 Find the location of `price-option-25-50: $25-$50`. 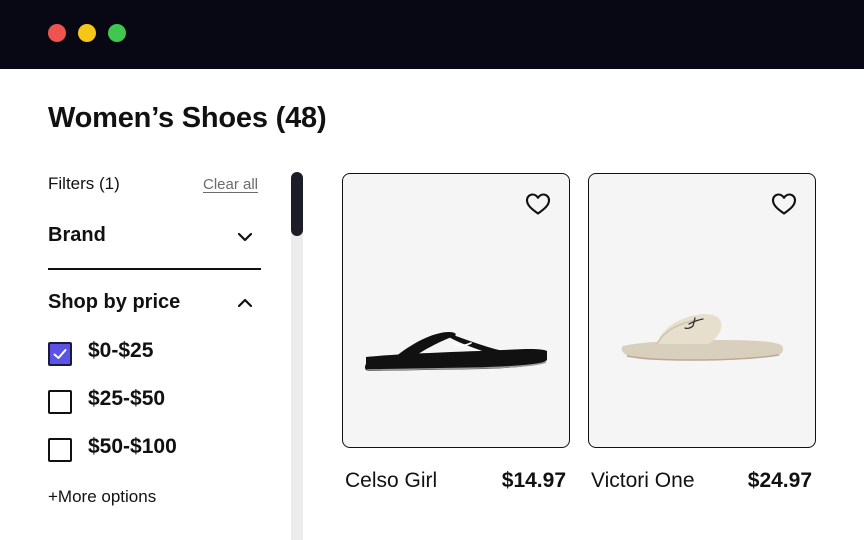

price-option-25-50: $25-$50 is located at coordinates (148, 401).